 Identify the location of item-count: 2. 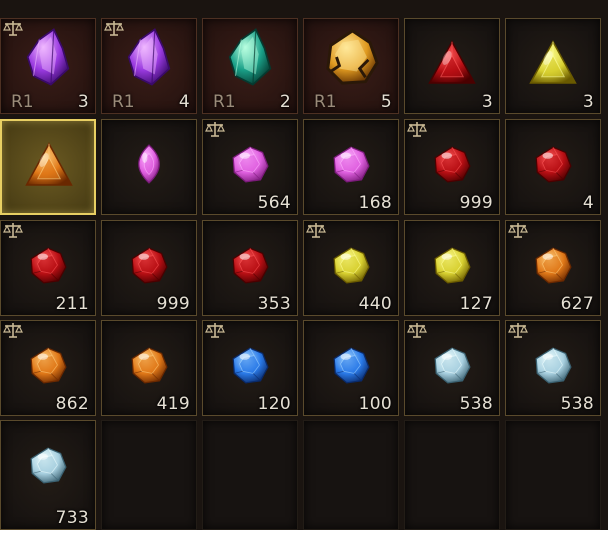
(285, 102).